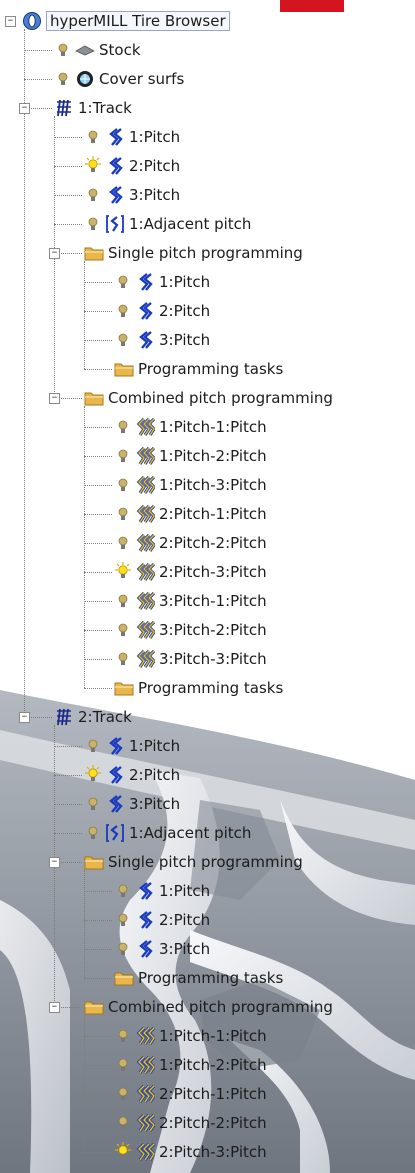 Image resolution: width=415 pixels, height=1173 pixels. Describe the element at coordinates (213, 1036) in the screenshot. I see `tree-node-label: 1:Pitch-1:Pitch` at that location.